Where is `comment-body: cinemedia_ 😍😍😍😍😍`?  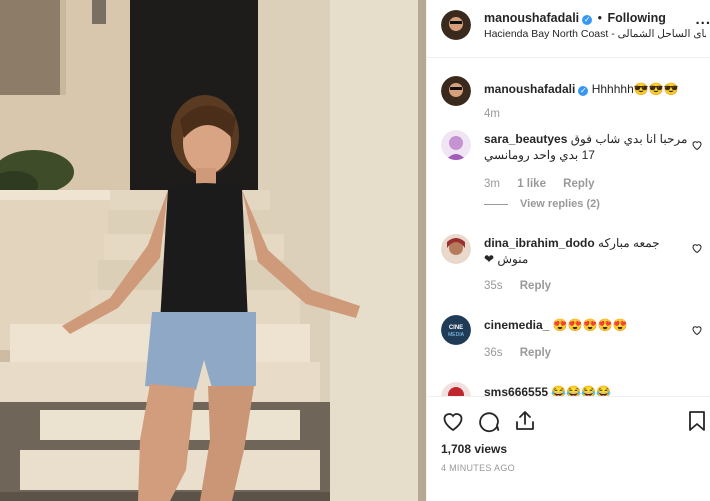
comment-body: cinemedia_ 😍😍😍😍😍 is located at coordinates (587, 325).